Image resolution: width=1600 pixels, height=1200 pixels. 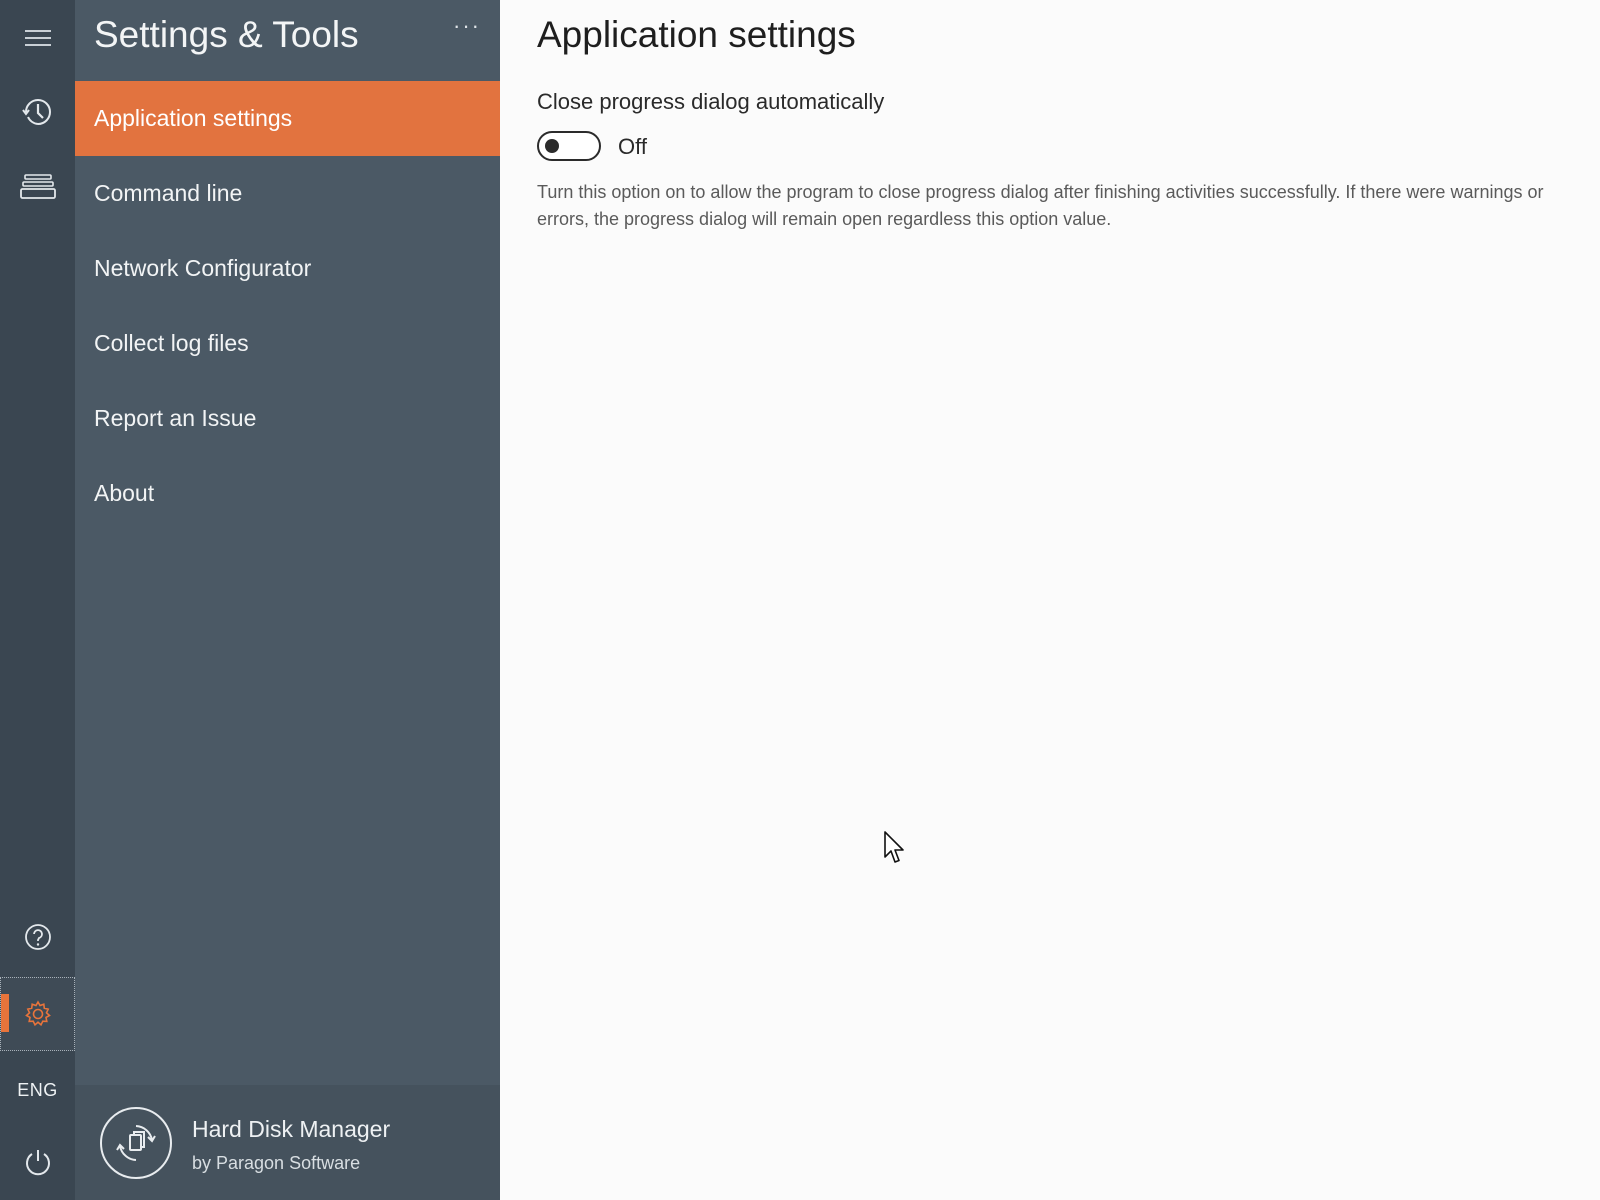 What do you see at coordinates (136, 1142) in the screenshot?
I see `paragon-logo-icon` at bounding box center [136, 1142].